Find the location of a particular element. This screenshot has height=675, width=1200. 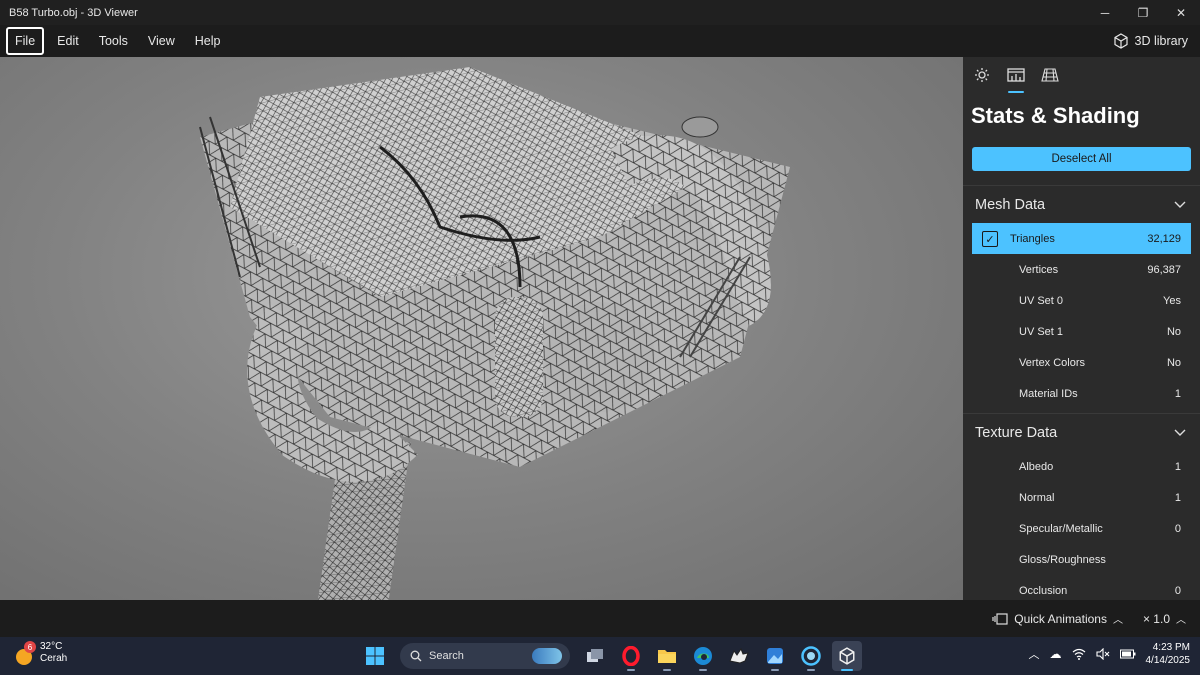

opera-app is located at coordinates (631, 656).